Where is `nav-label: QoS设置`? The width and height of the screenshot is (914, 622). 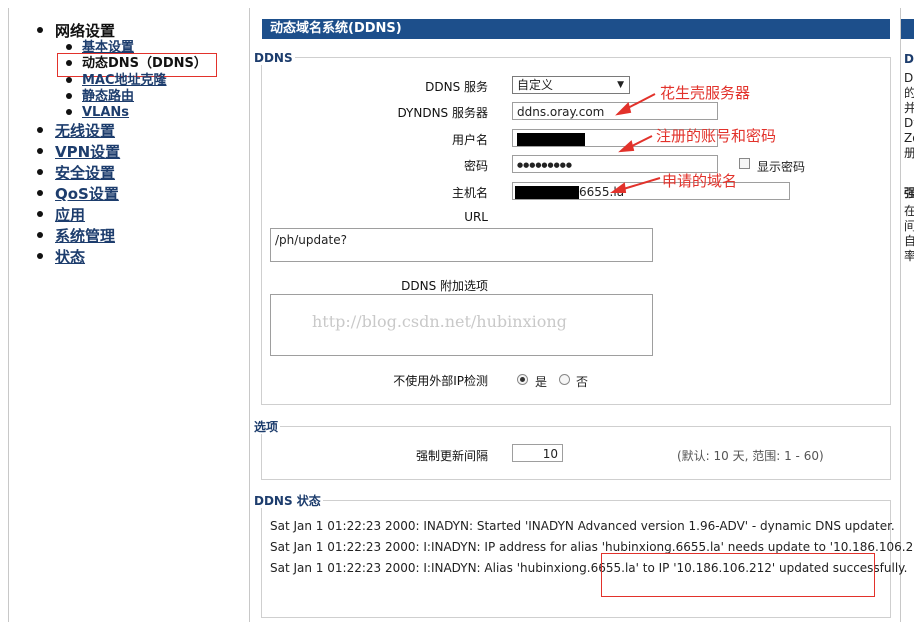 nav-label: QoS设置 is located at coordinates (87, 194).